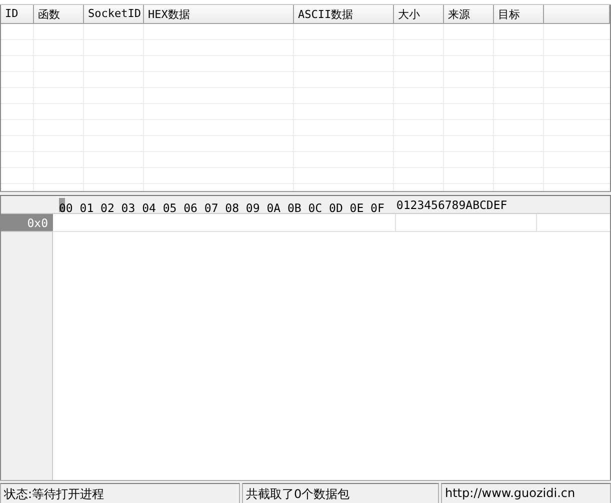 This screenshot has height=503, width=611. Describe the element at coordinates (305, 193) in the screenshot. I see `splitter-bar` at that location.